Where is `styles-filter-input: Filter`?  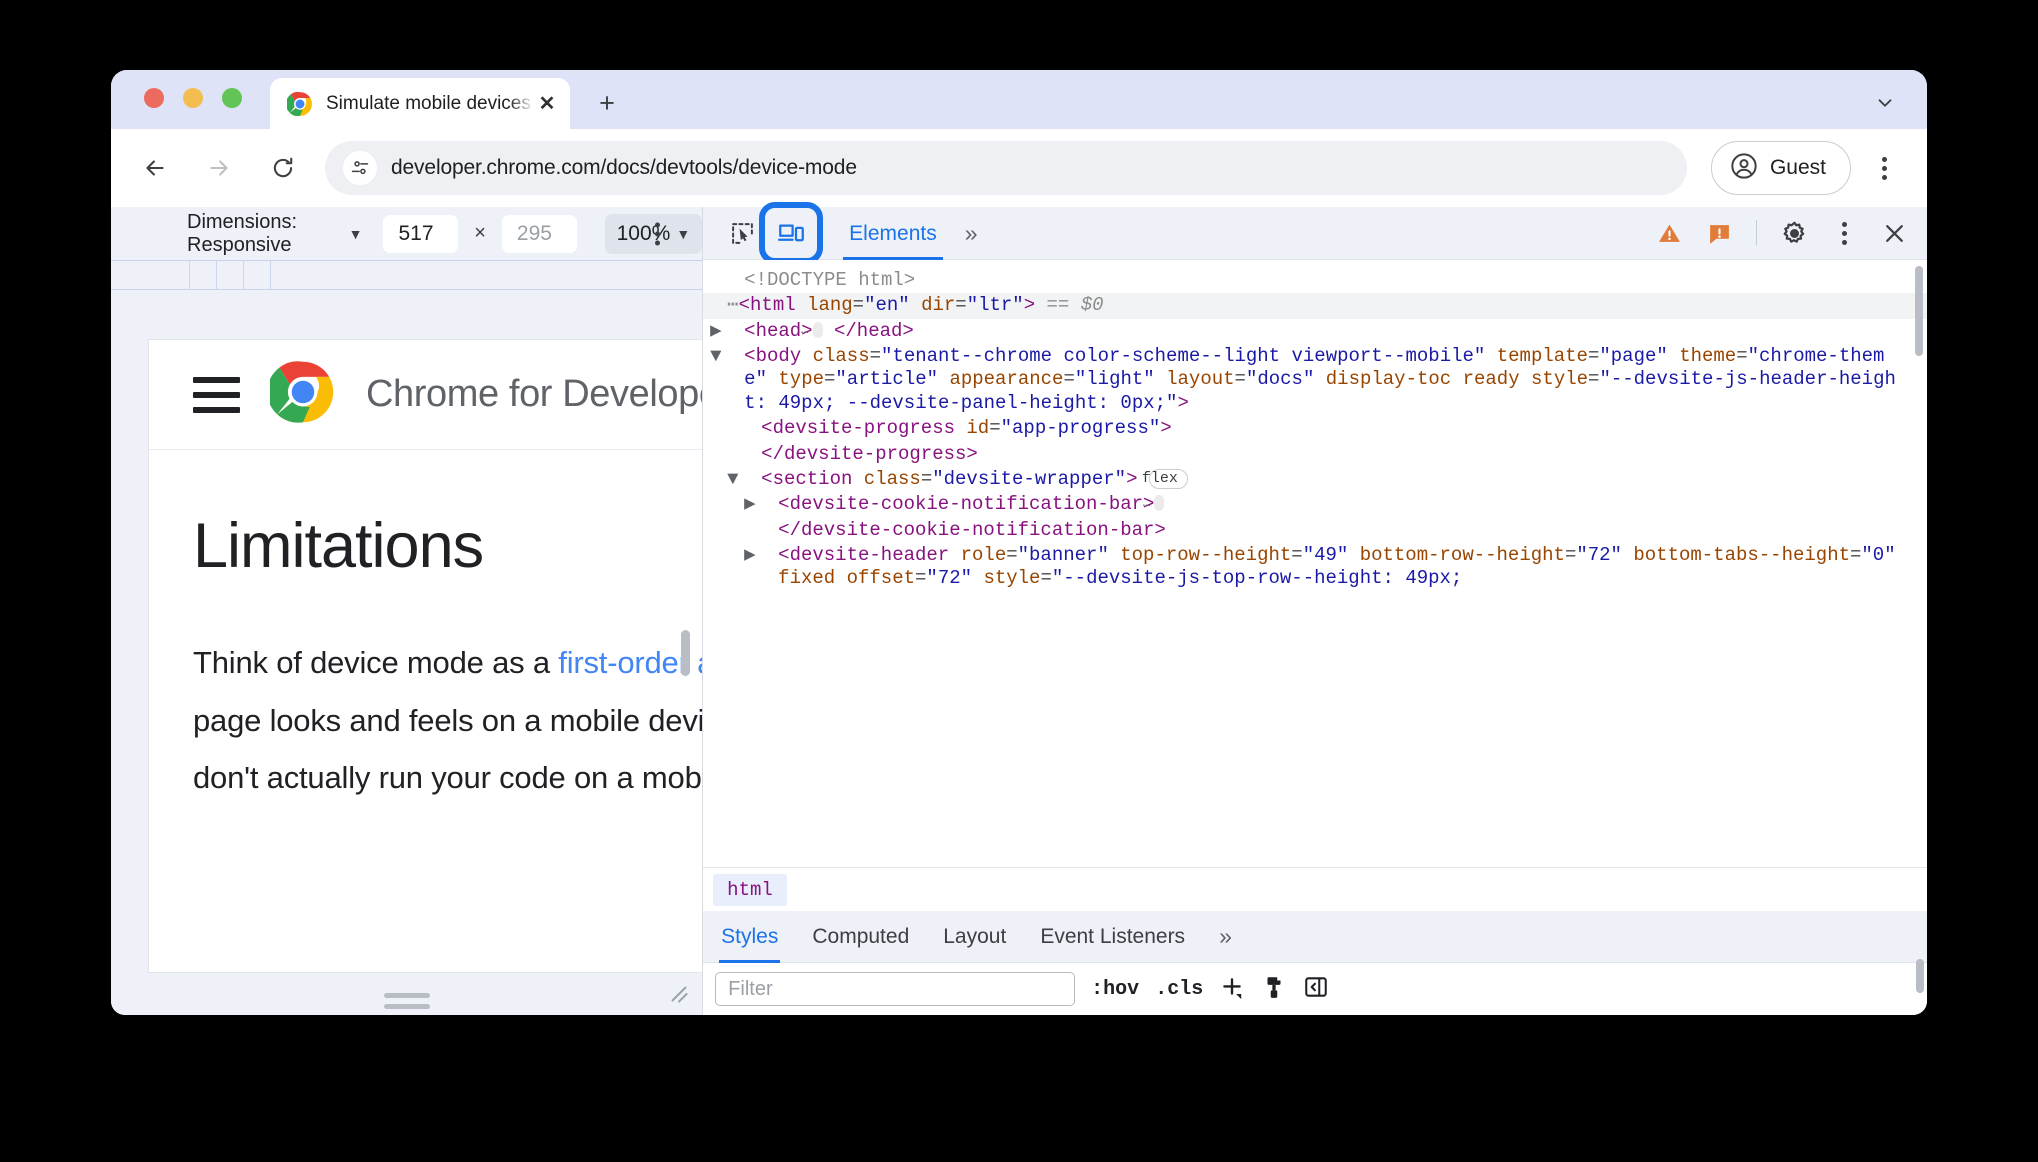 styles-filter-input: Filter is located at coordinates (895, 989).